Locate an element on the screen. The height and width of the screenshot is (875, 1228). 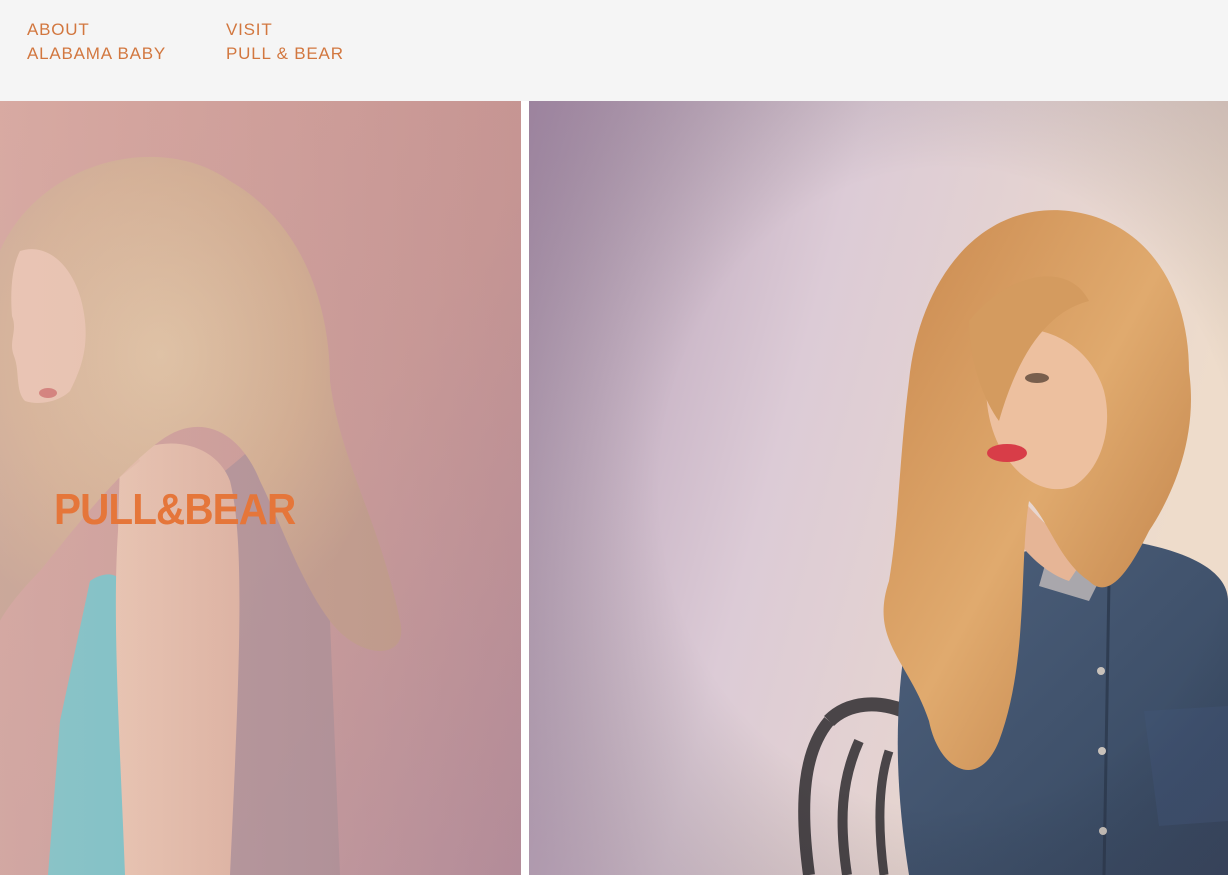
nav-group-visit: VISIT PULL & BEAR is located at coordinates (285, 42).